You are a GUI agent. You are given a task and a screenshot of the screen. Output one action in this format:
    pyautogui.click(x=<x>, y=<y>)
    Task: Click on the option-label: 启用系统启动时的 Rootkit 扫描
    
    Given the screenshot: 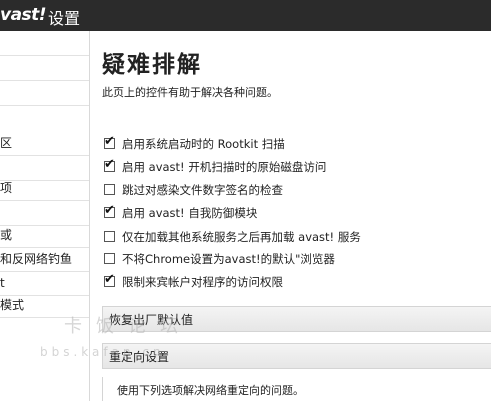 What is the action you would take?
    pyautogui.click(x=203, y=144)
    